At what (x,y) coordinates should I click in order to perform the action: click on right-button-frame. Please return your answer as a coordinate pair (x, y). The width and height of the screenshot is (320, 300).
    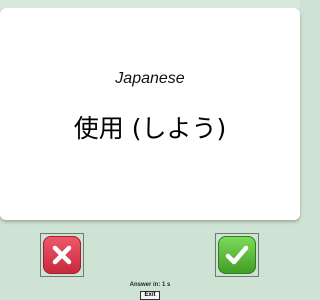
    Looking at the image, I should click on (237, 255).